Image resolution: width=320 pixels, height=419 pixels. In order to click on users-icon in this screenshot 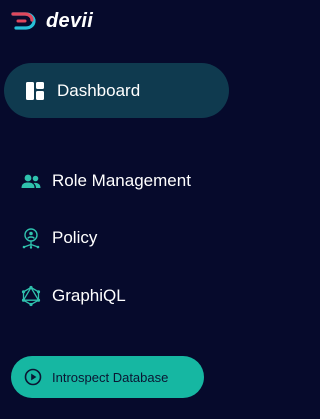, I will do `click(31, 181)`.